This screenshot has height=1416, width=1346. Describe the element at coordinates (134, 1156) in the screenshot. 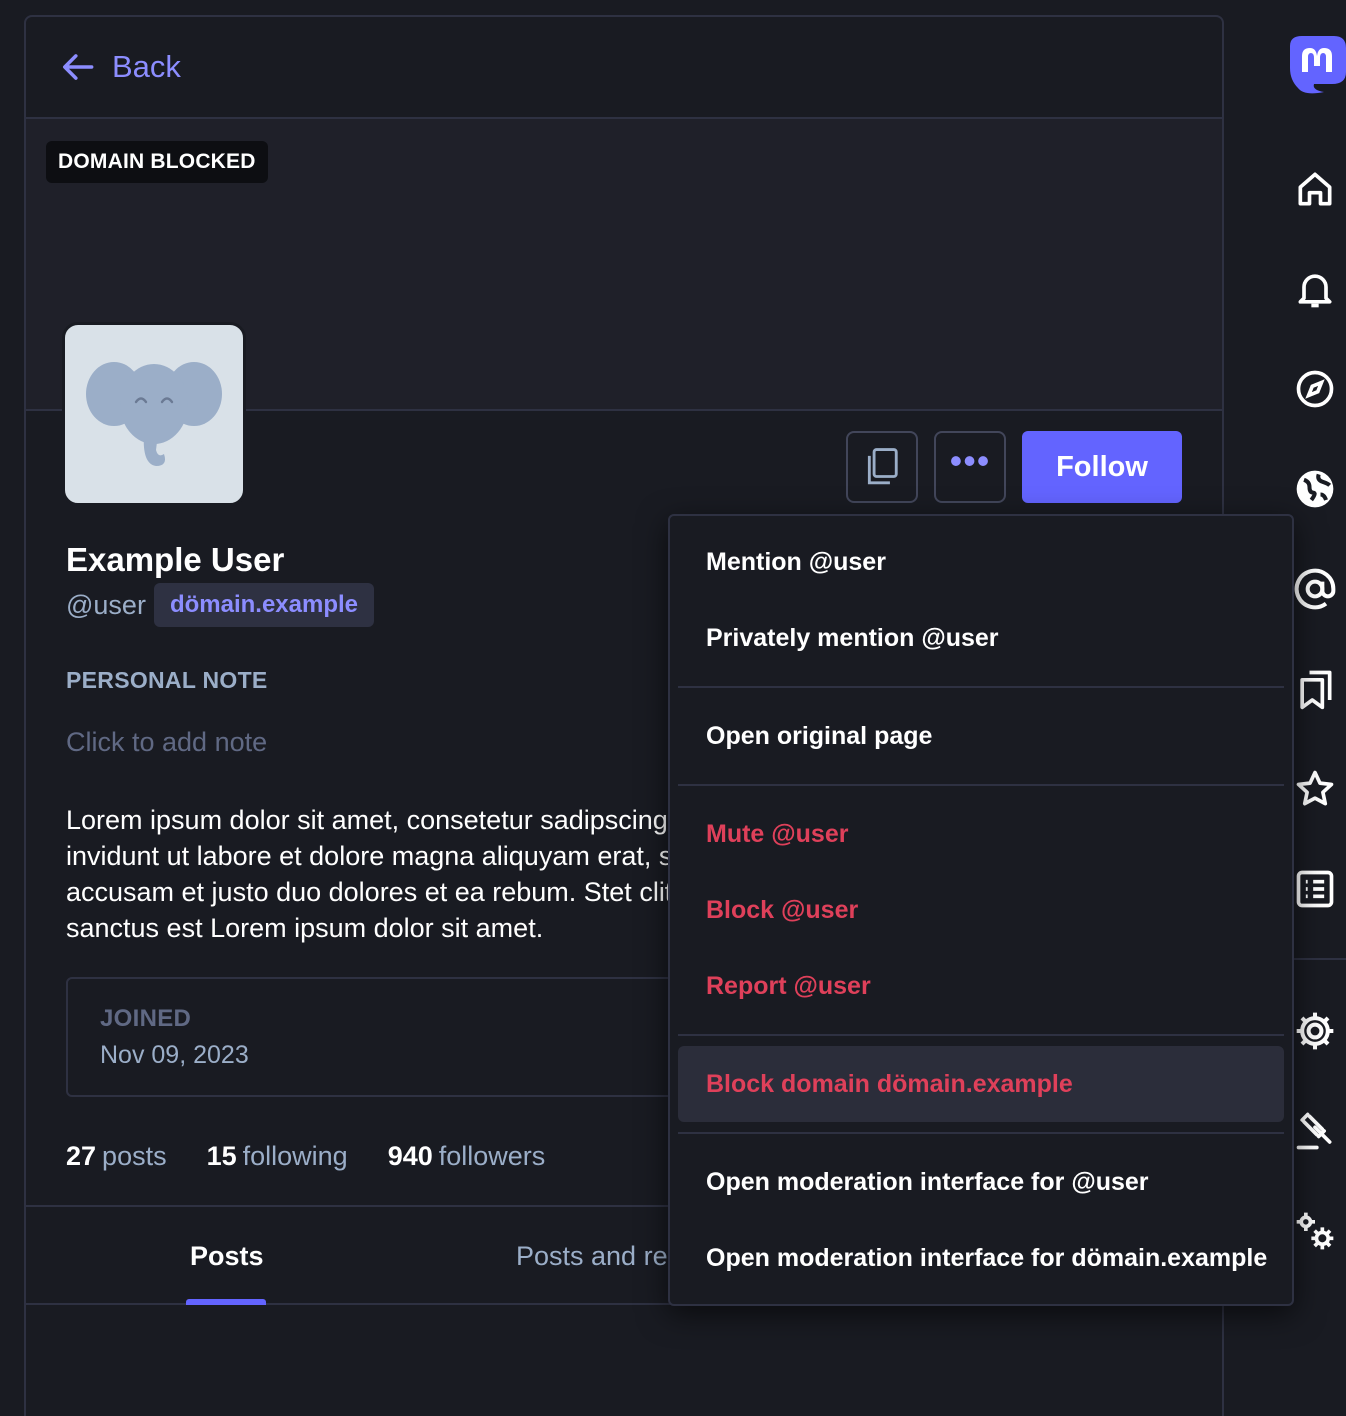

I see `posts-count-label: posts` at that location.